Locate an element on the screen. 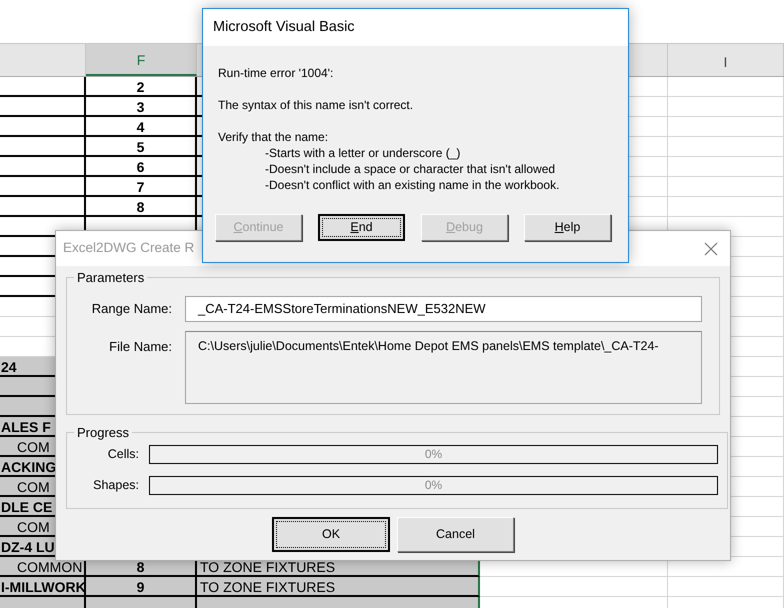 This screenshot has height=608, width=784. table-cell: COMMON is located at coordinates (43, 567).